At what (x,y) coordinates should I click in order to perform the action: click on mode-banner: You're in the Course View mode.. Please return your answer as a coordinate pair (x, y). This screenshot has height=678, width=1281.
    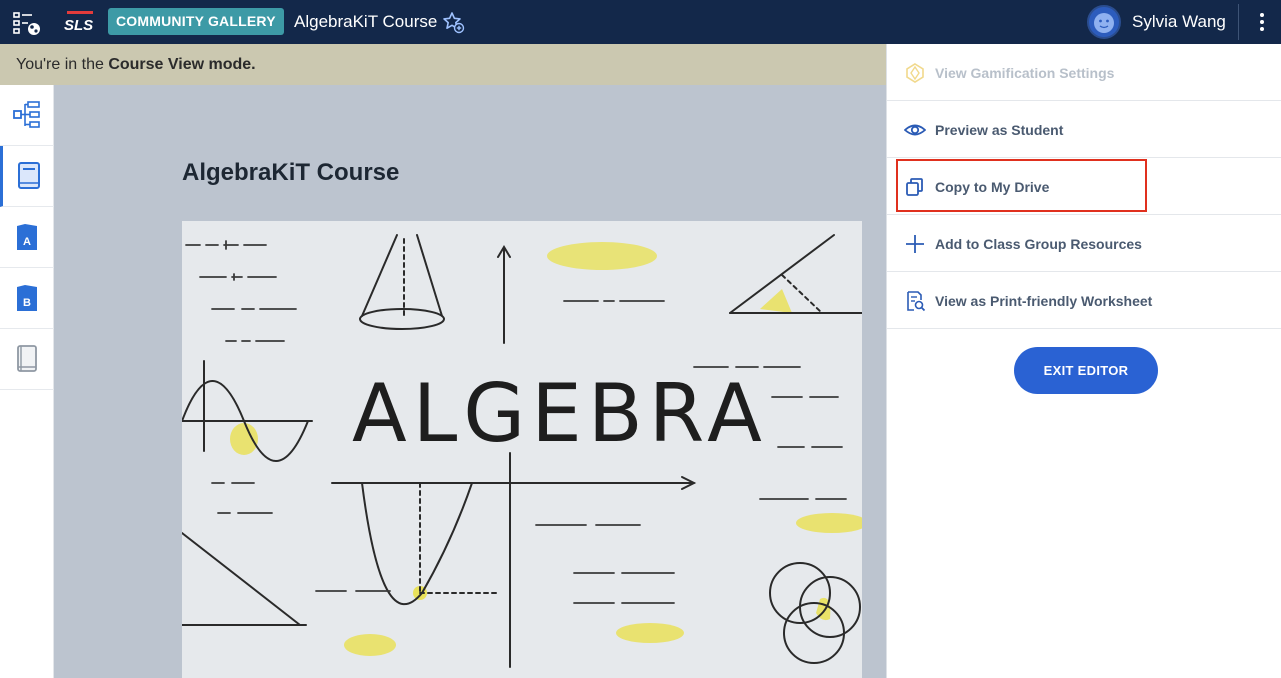
    Looking at the image, I should click on (443, 64).